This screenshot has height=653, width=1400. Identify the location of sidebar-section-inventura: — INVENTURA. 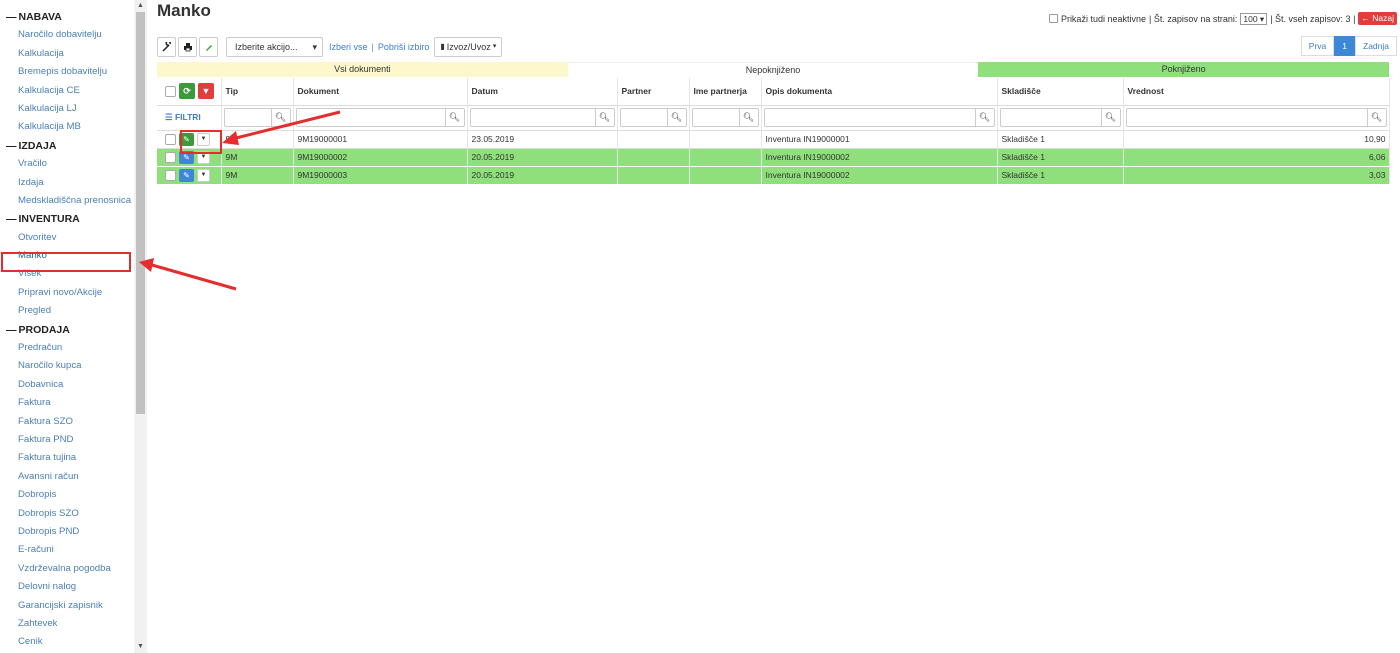
(67, 219).